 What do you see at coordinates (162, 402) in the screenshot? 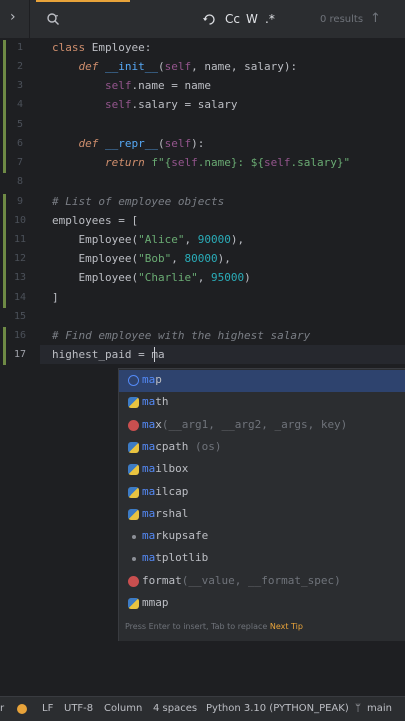
I see `completion-item-rest: th` at bounding box center [162, 402].